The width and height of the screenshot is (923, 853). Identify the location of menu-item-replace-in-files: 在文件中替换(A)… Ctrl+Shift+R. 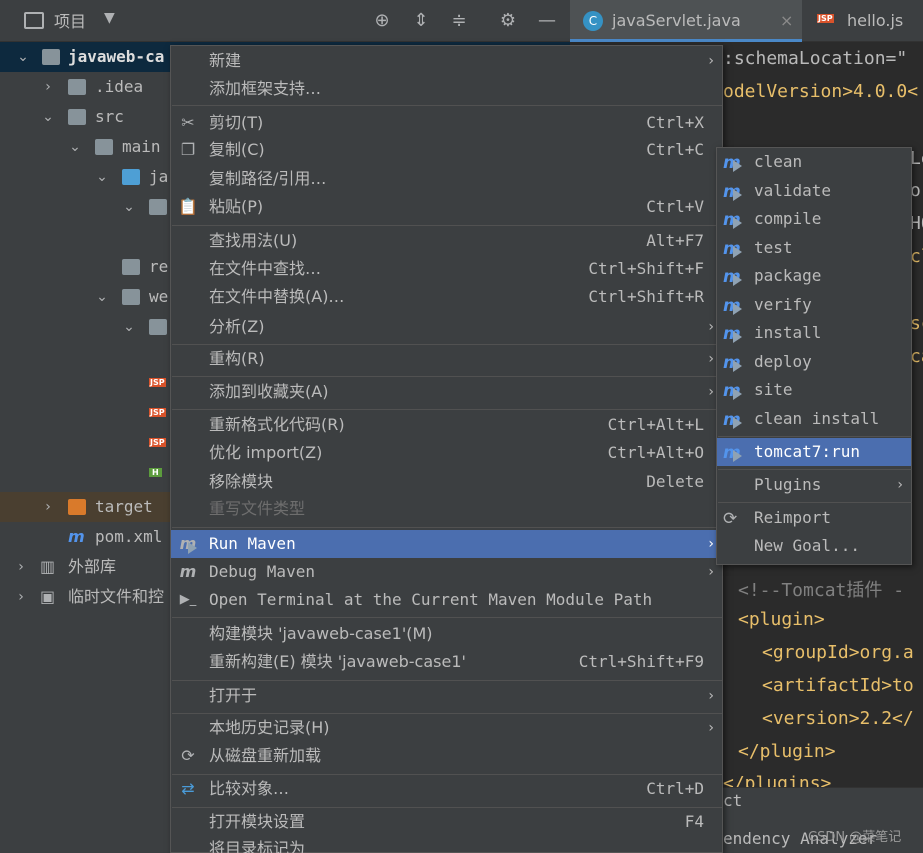
(446, 297).